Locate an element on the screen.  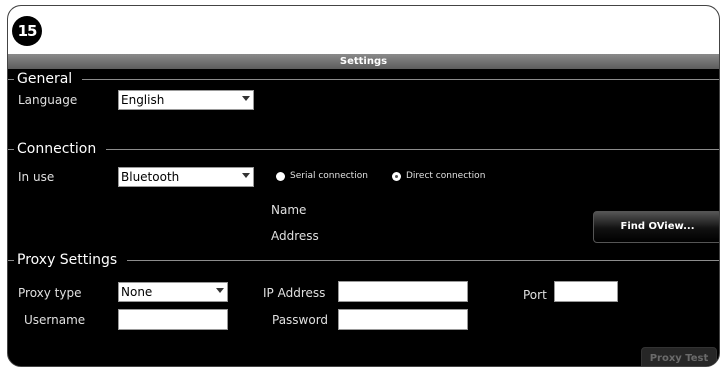
proxy-test-button: Proxy Test is located at coordinates (679, 356).